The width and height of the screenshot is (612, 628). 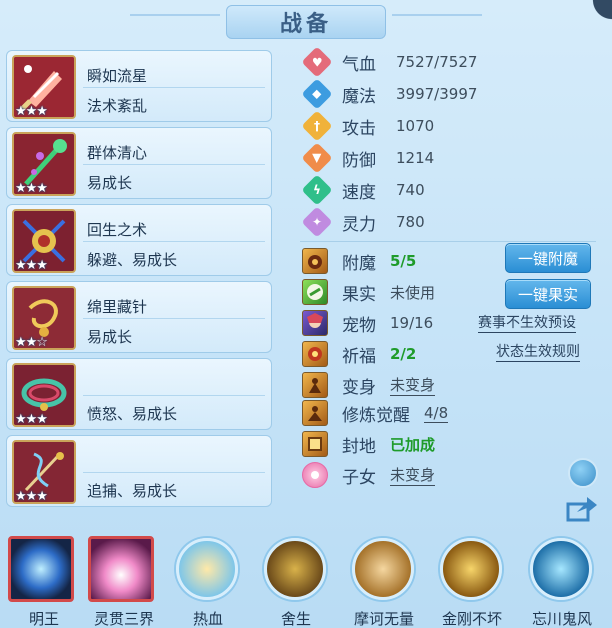 What do you see at coordinates (437, 19) in the screenshot?
I see `title-ornament-right` at bounding box center [437, 19].